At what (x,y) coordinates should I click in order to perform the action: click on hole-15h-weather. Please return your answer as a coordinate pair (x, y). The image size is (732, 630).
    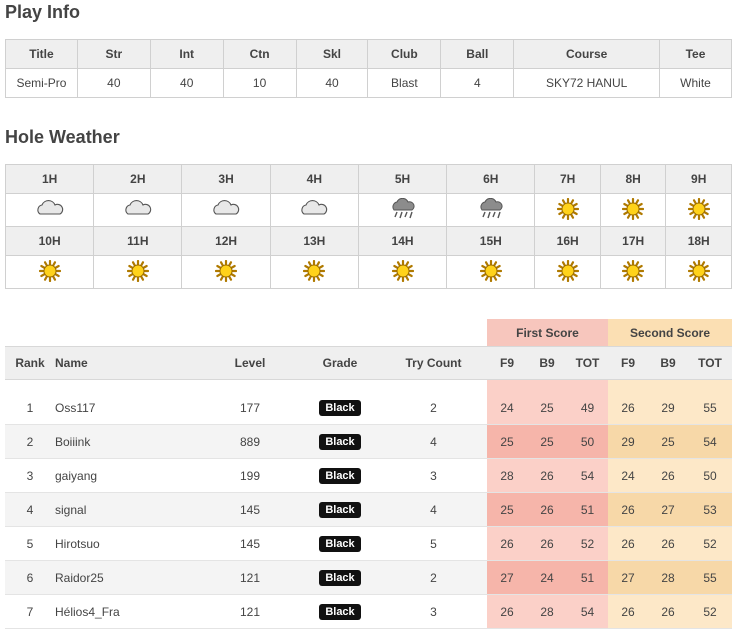
    Looking at the image, I should click on (491, 272).